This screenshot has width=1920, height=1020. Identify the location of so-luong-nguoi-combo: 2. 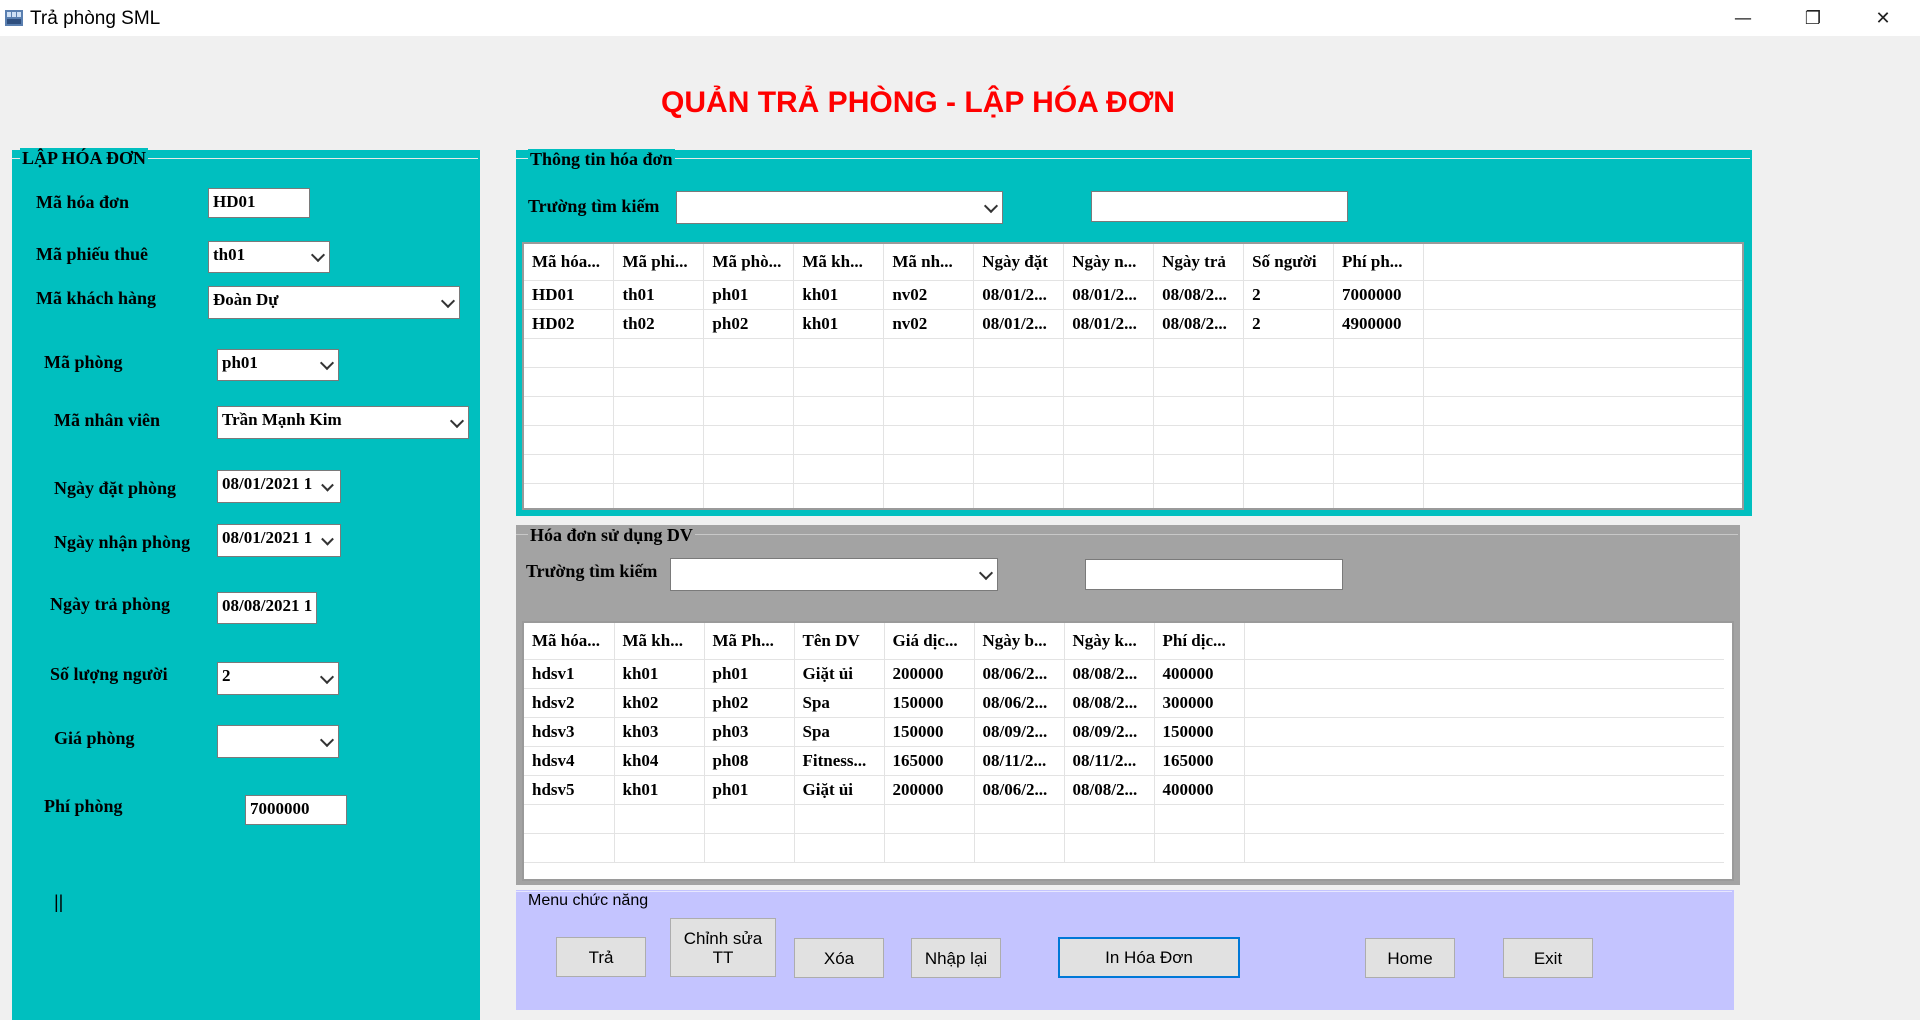
(278, 678).